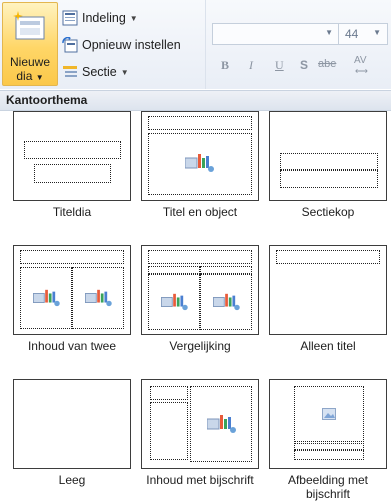 This screenshot has width=391, height=504. What do you see at coordinates (70, 18) in the screenshot?
I see `layout-icon` at bounding box center [70, 18].